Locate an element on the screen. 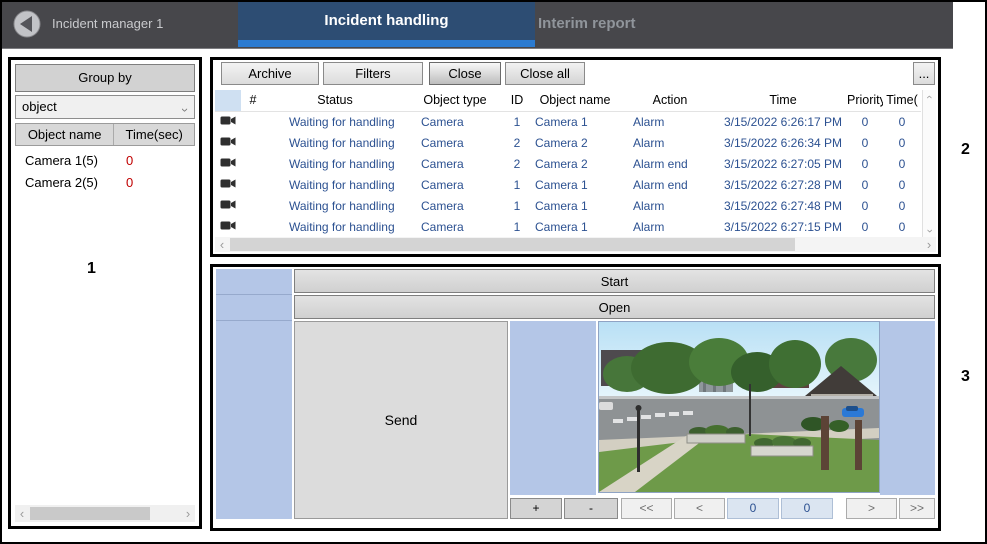  scroll-down-icon: › is located at coordinates (930, 231).